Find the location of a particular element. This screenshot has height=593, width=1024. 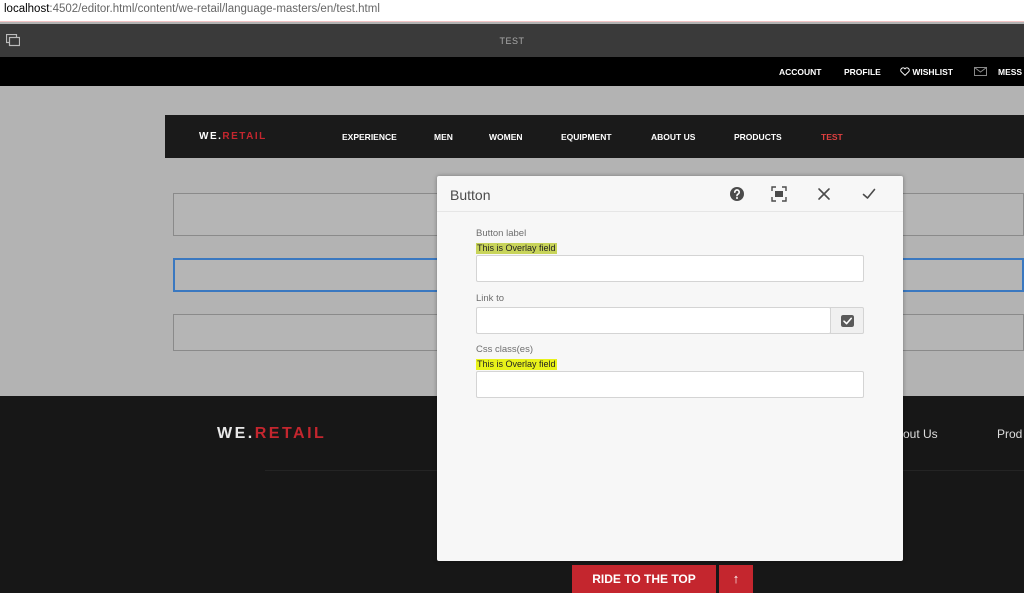

check-icon is located at coordinates (869, 194).